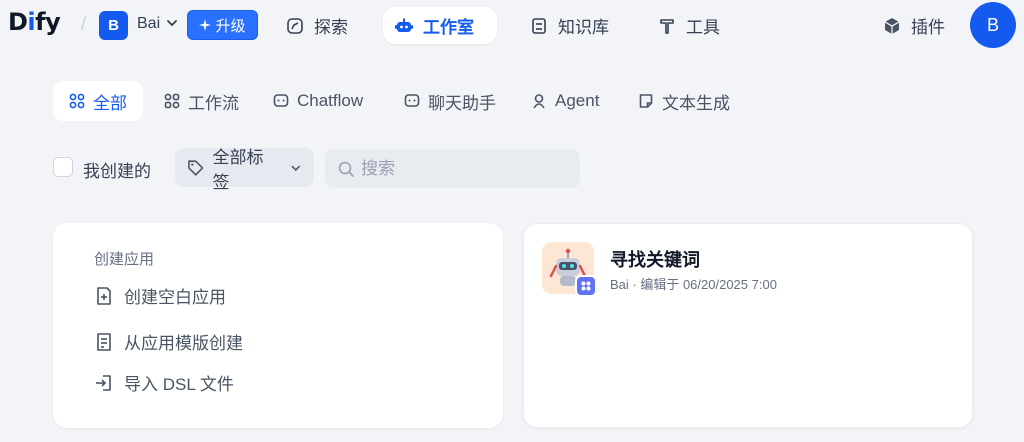 Image resolution: width=1024 pixels, height=442 pixels. I want to click on create-app-title: 创建应用, so click(124, 259).